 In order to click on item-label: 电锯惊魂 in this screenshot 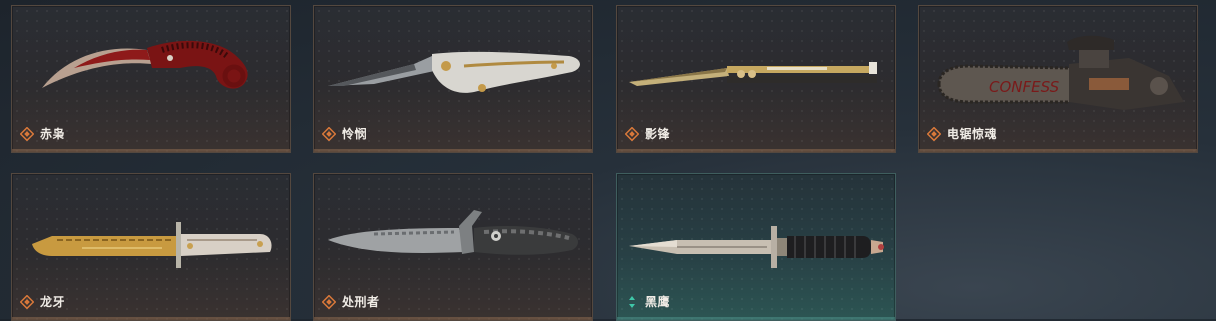, I will do `click(962, 133)`.